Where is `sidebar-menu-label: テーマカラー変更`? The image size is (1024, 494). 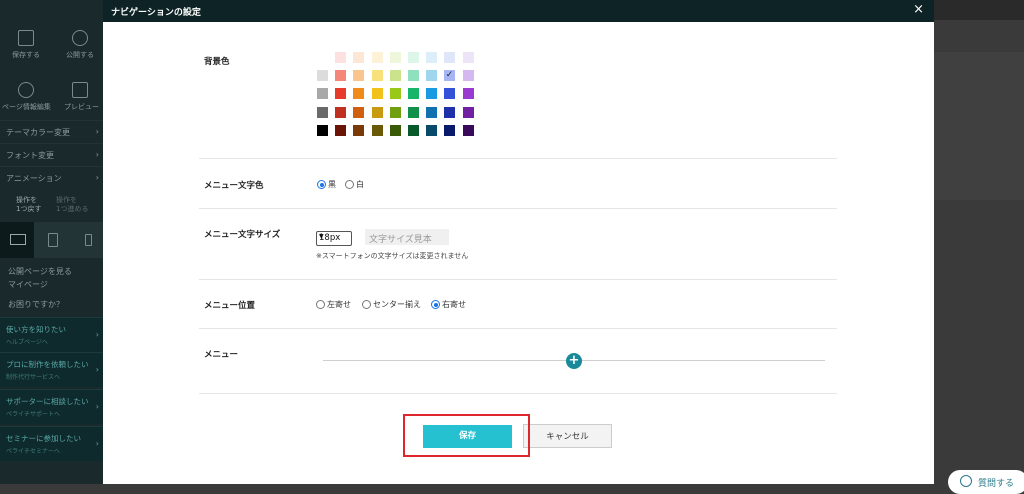 sidebar-menu-label: テーマカラー変更 is located at coordinates (38, 132).